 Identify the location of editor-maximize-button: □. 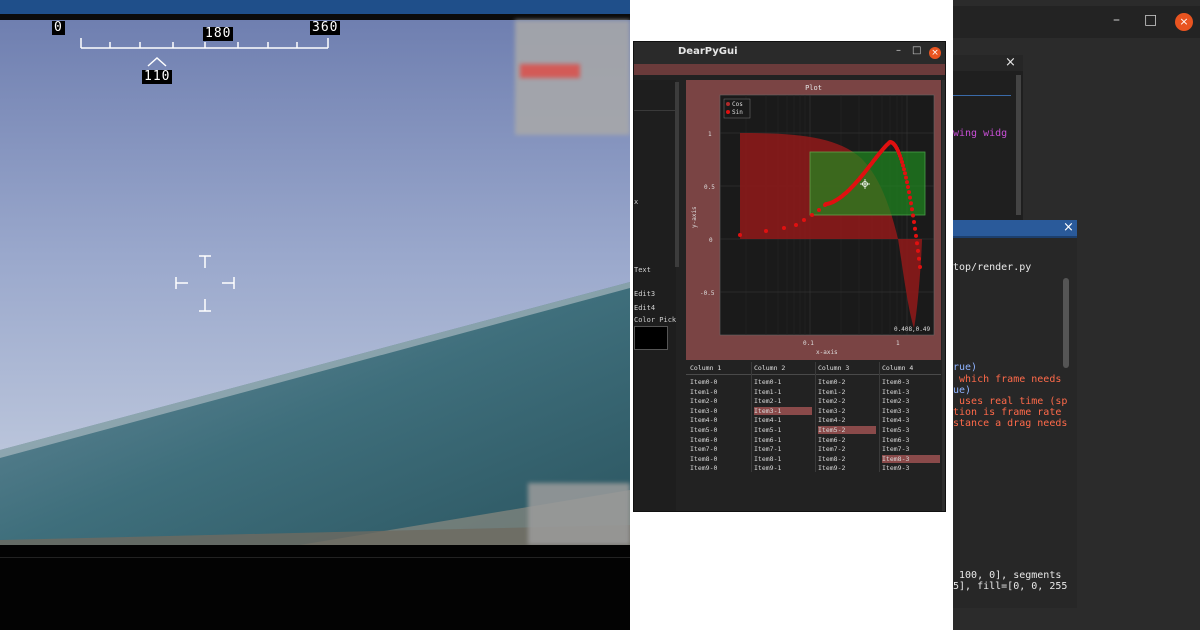
(1150, 20).